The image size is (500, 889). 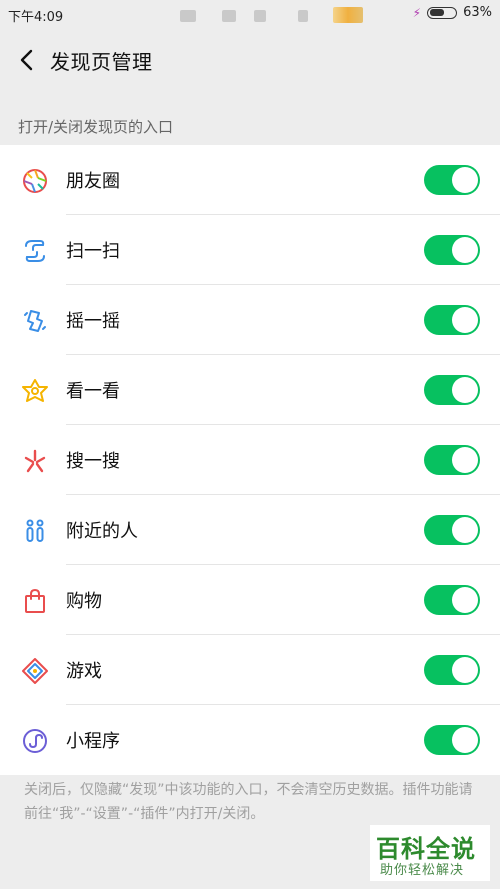 I want to click on list-item-label: 小程序, so click(x=93, y=741).